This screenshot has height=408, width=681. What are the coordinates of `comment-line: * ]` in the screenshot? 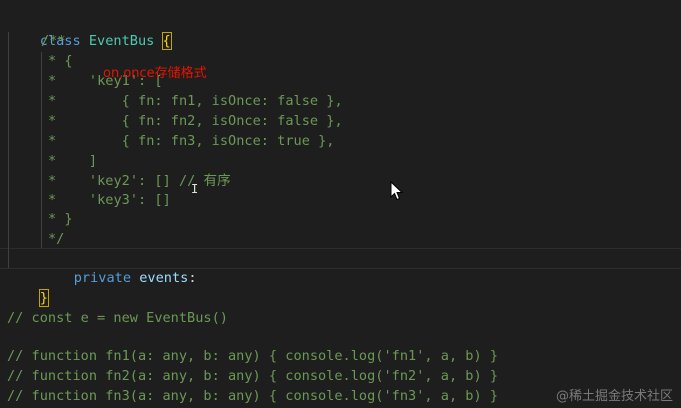 It's located at (72, 161).